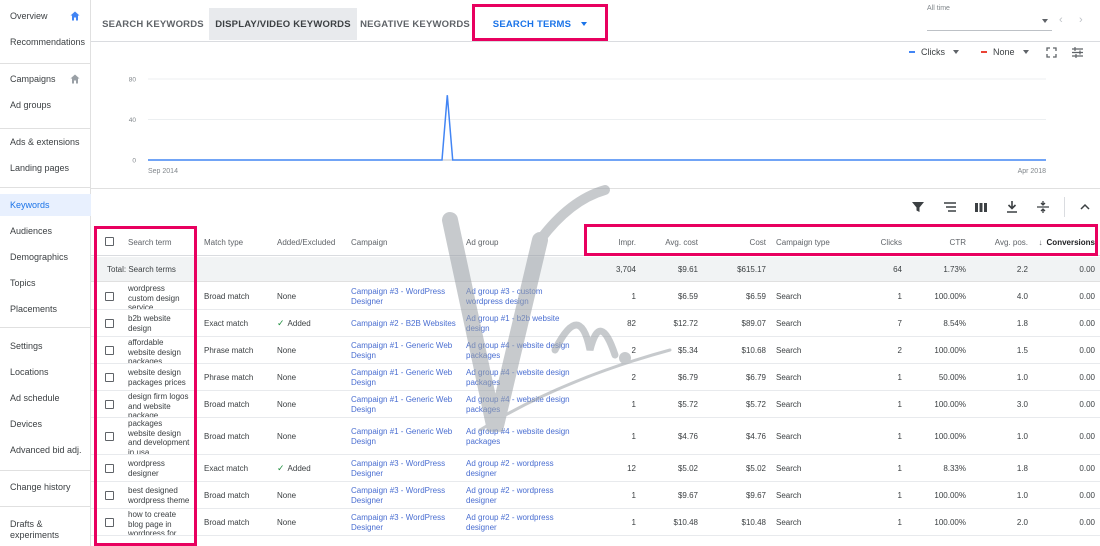  What do you see at coordinates (415, 24) in the screenshot?
I see `tab-negative-keywords: NEGATIVE KEYWORDS` at bounding box center [415, 24].